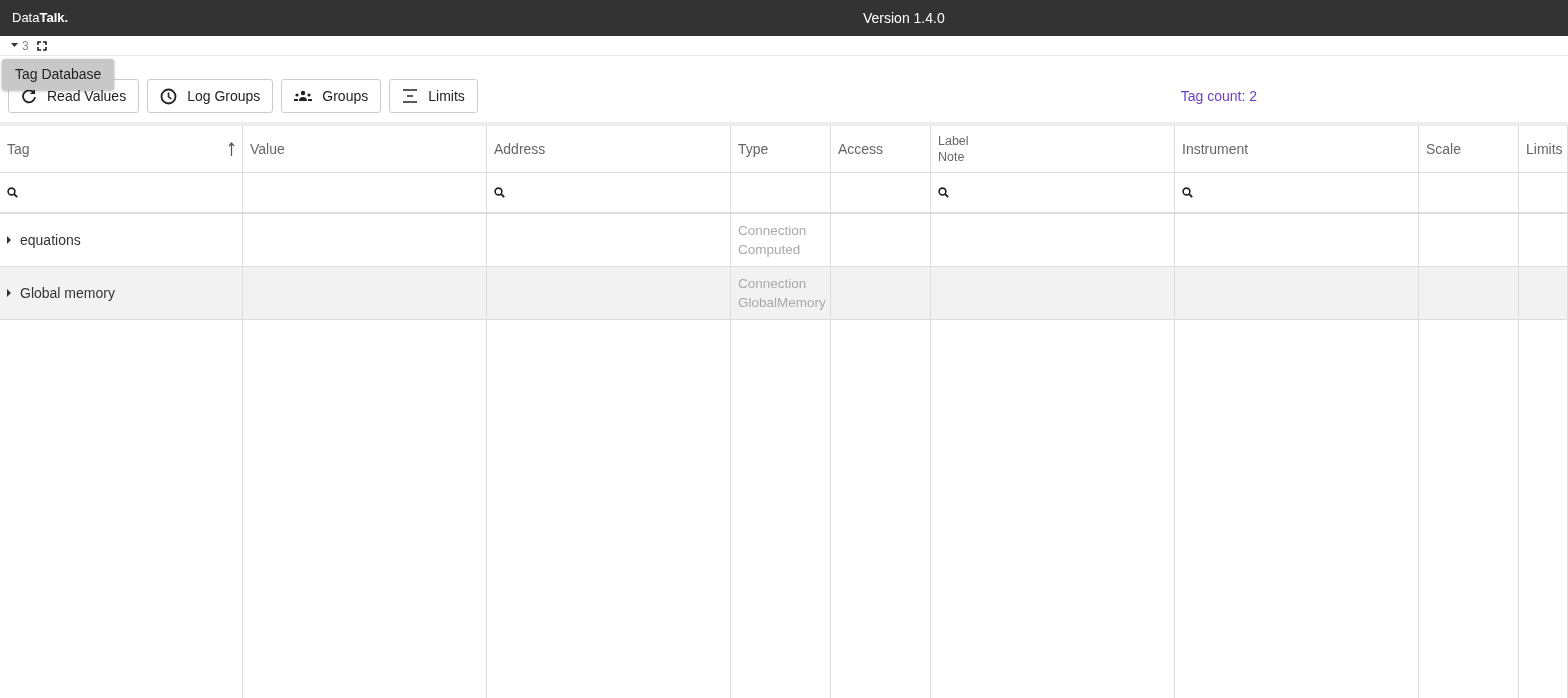 Image resolution: width=1568 pixels, height=698 pixels. Describe the element at coordinates (41, 18) in the screenshot. I see `app-logo: DataTalk.` at that location.